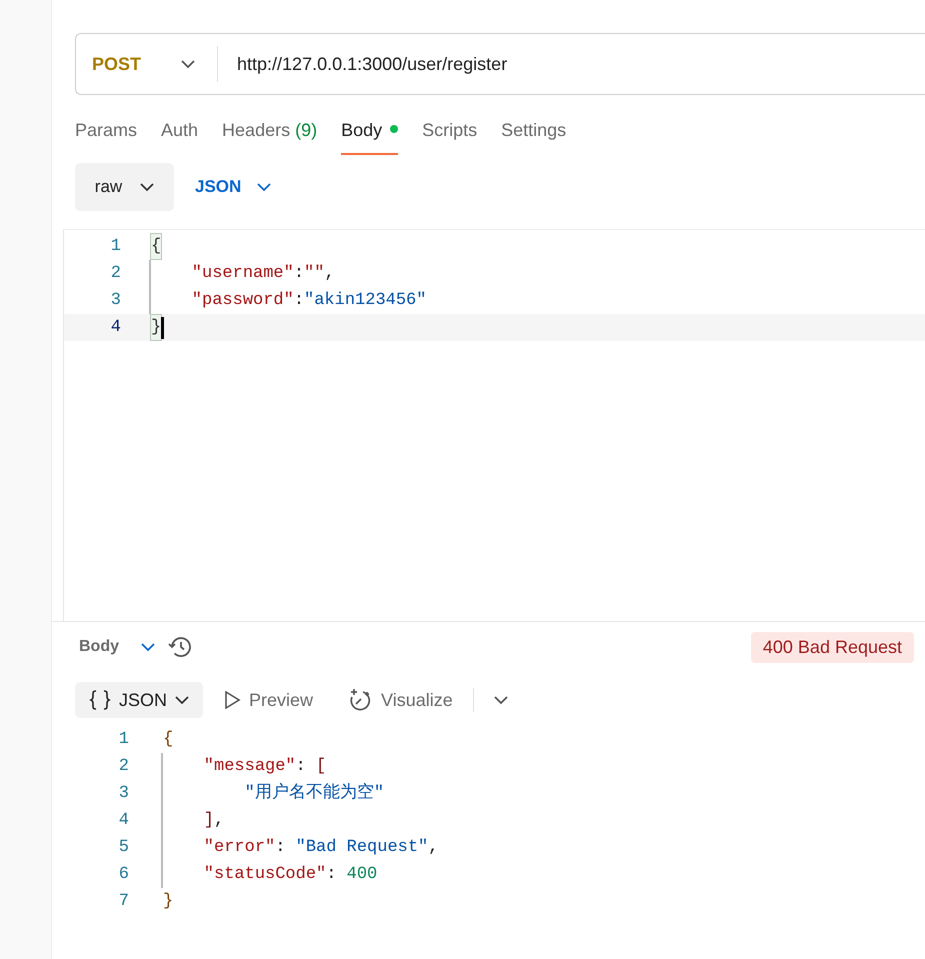 The height and width of the screenshot is (959, 925). I want to click on code-line: "用户名不能为空", so click(272, 793).